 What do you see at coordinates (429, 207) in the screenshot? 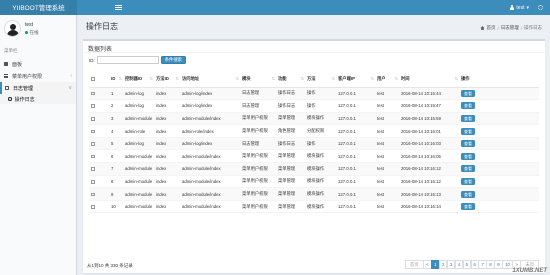
I see `table-cell: 2016-08-14 10:16:14` at bounding box center [429, 207].